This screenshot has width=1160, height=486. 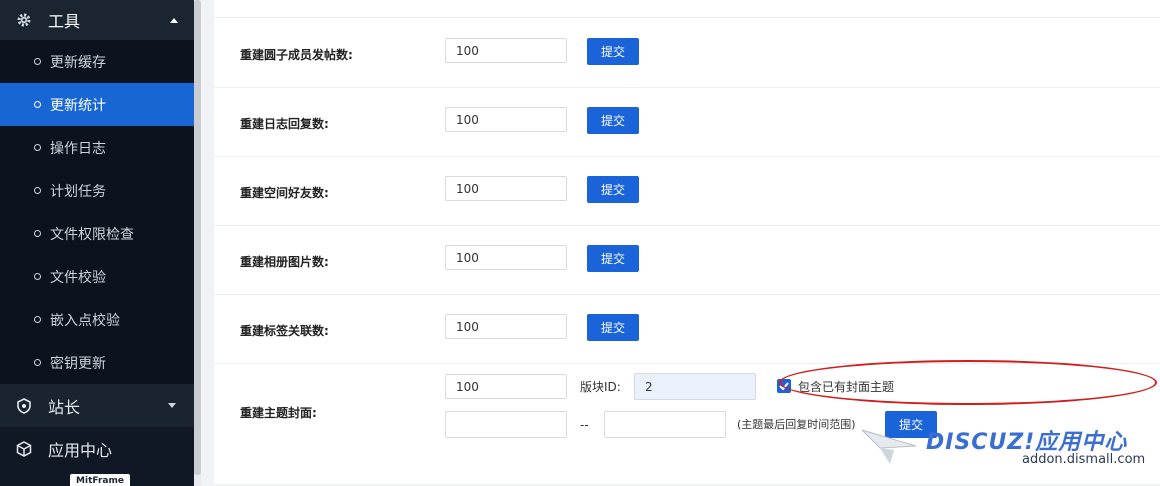 I want to click on watermark: DISCUZ!应用中心 addon.dismall.com, so click(x=1005, y=445).